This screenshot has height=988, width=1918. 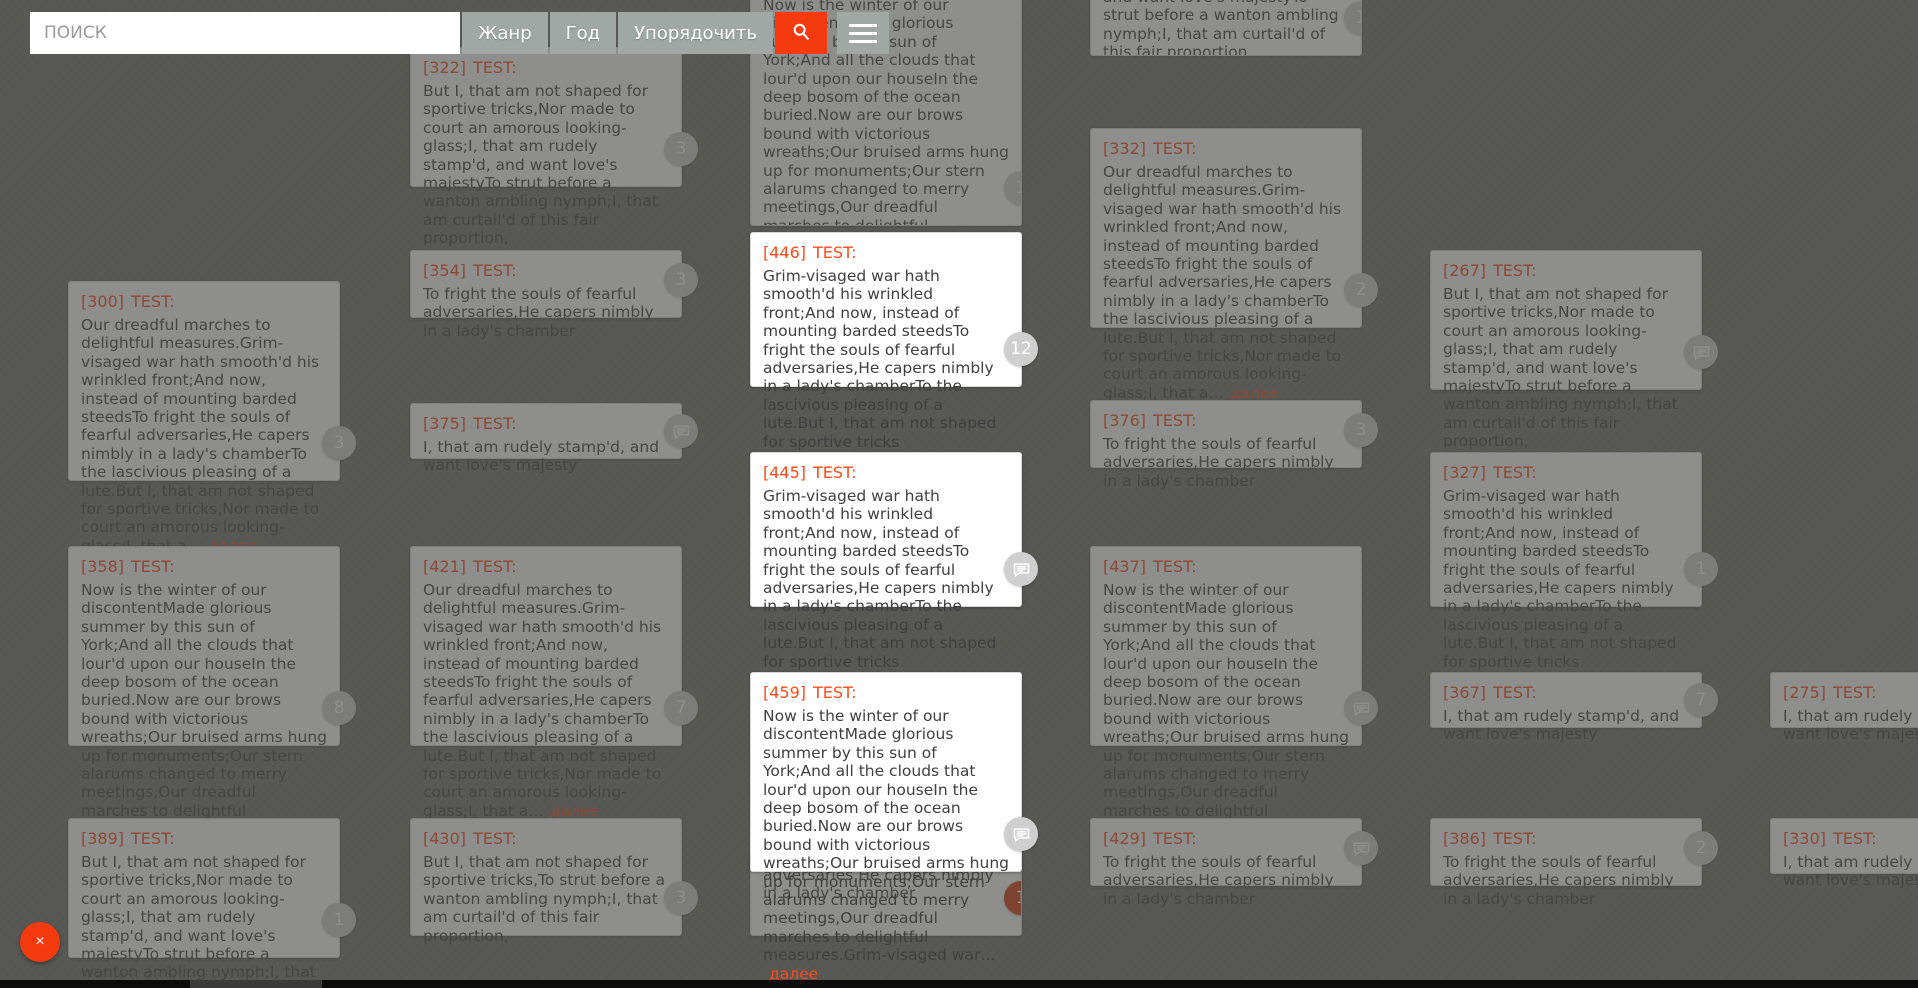 What do you see at coordinates (862, 25) in the screenshot?
I see `hamburger-menu-icon` at bounding box center [862, 25].